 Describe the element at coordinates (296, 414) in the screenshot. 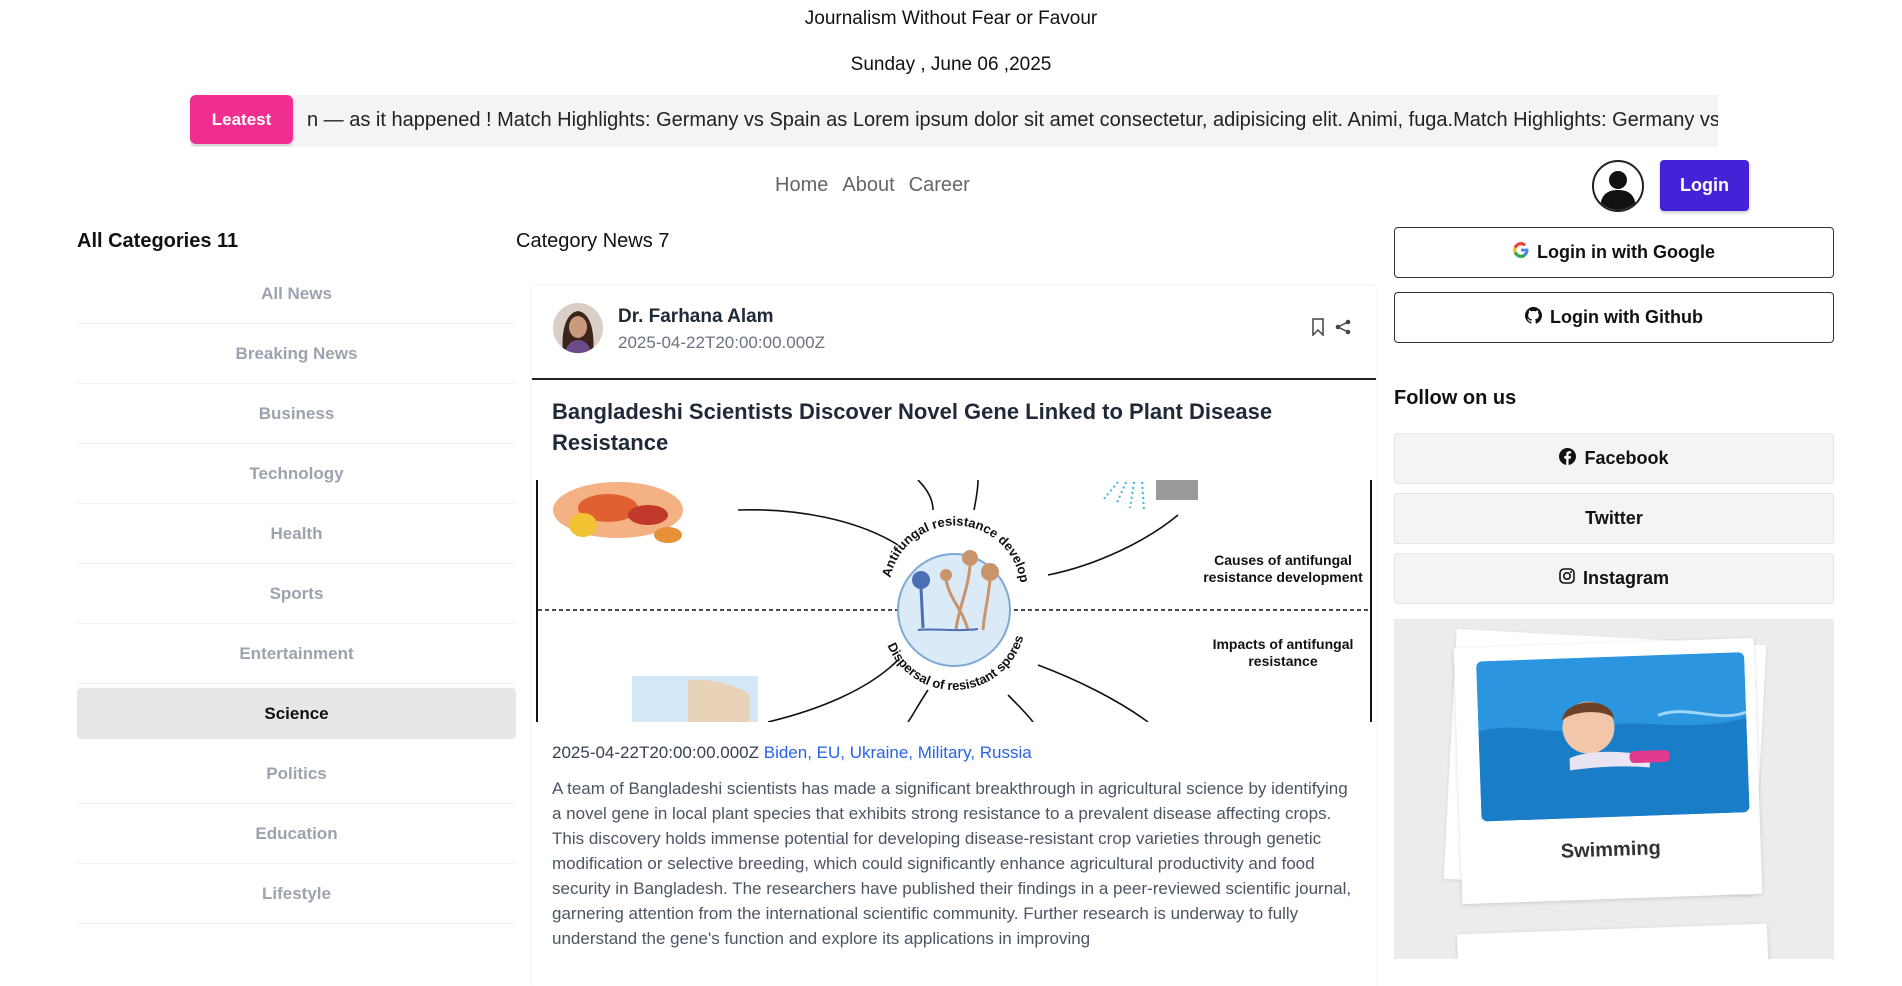

I see `category-item: Business` at that location.